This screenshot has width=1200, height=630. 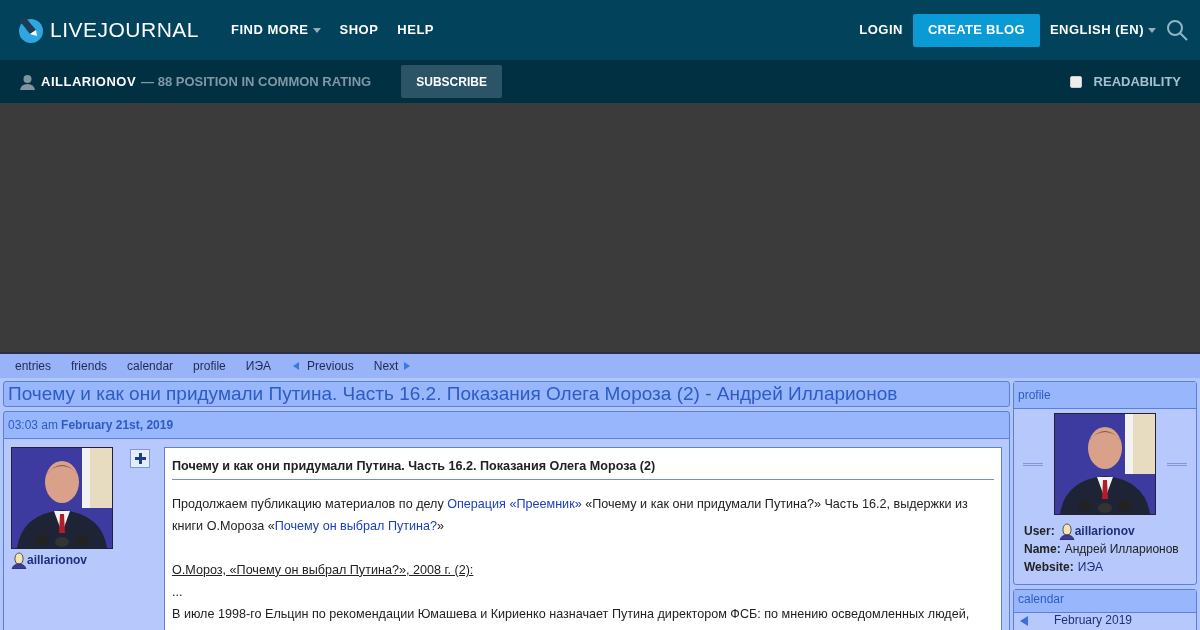 What do you see at coordinates (1121, 549) in the screenshot?
I see `field-value: Андрей Илларионов` at bounding box center [1121, 549].